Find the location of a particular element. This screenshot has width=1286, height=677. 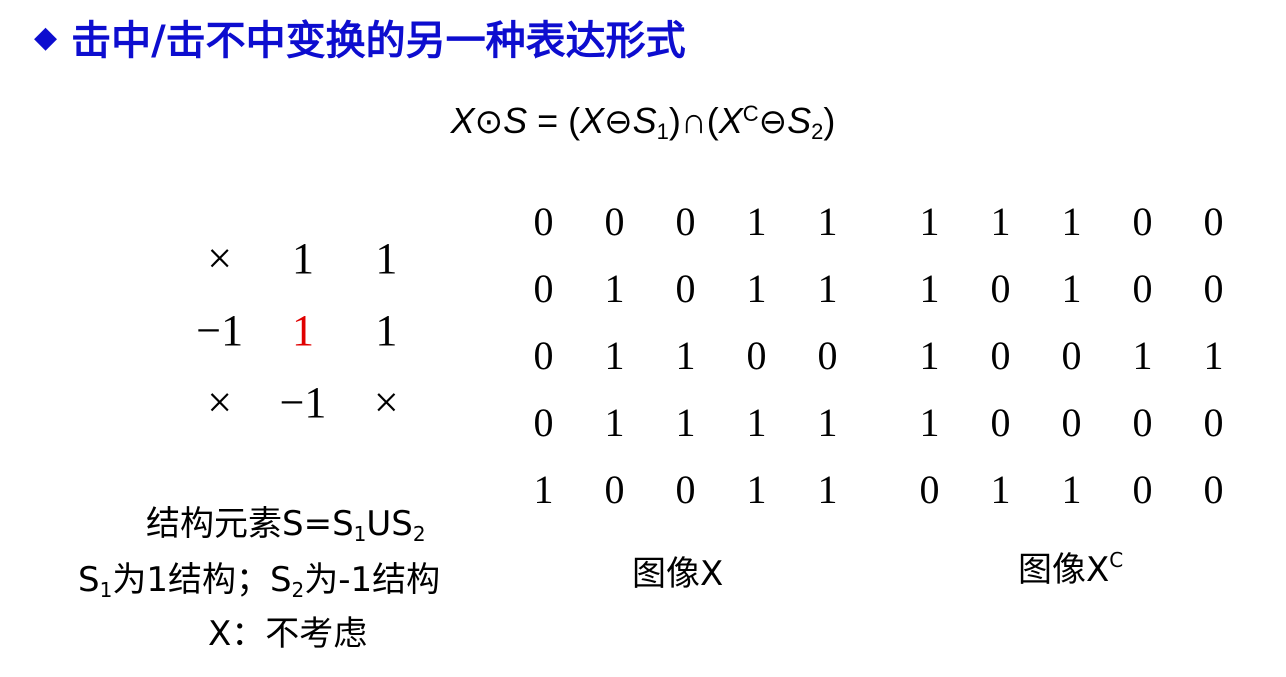

matrix-row: 0 1 1 1 1 is located at coordinates (685, 422).